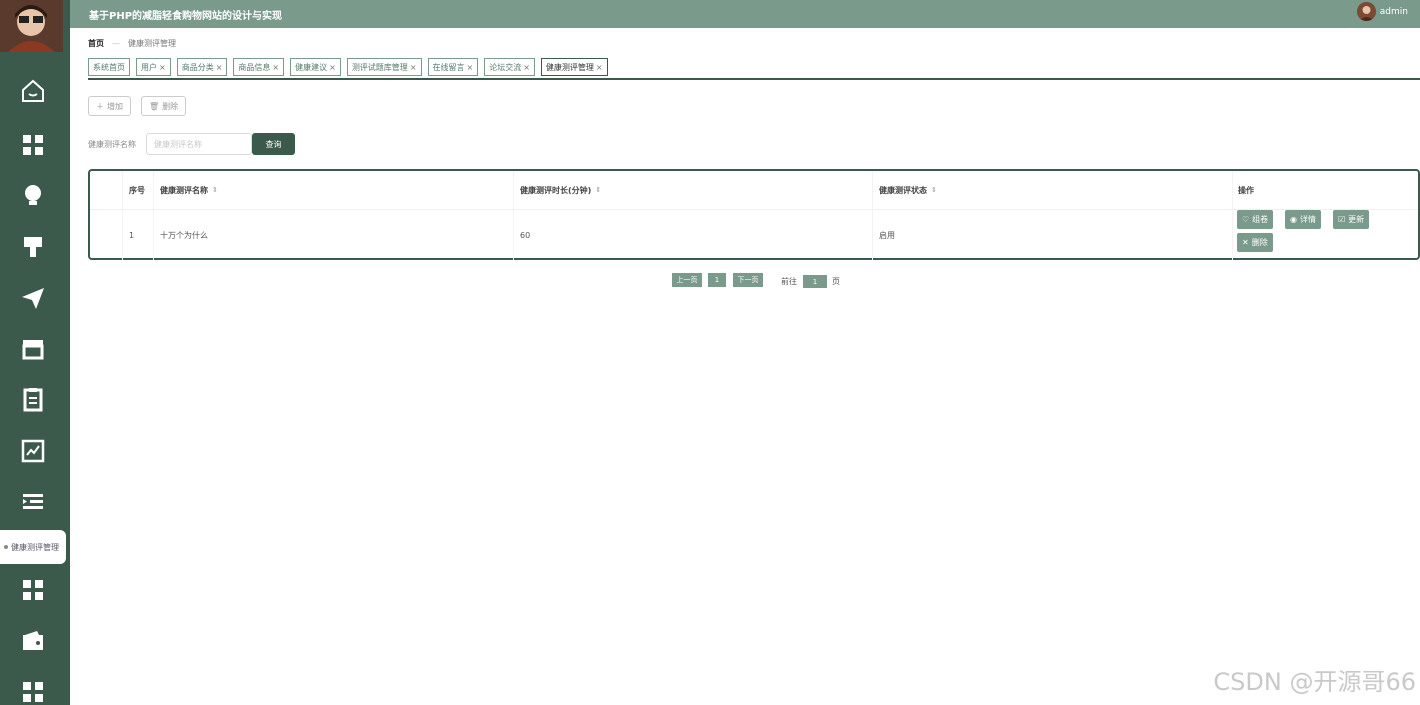  Describe the element at coordinates (199, 144) in the screenshot. I see `search-input` at that location.